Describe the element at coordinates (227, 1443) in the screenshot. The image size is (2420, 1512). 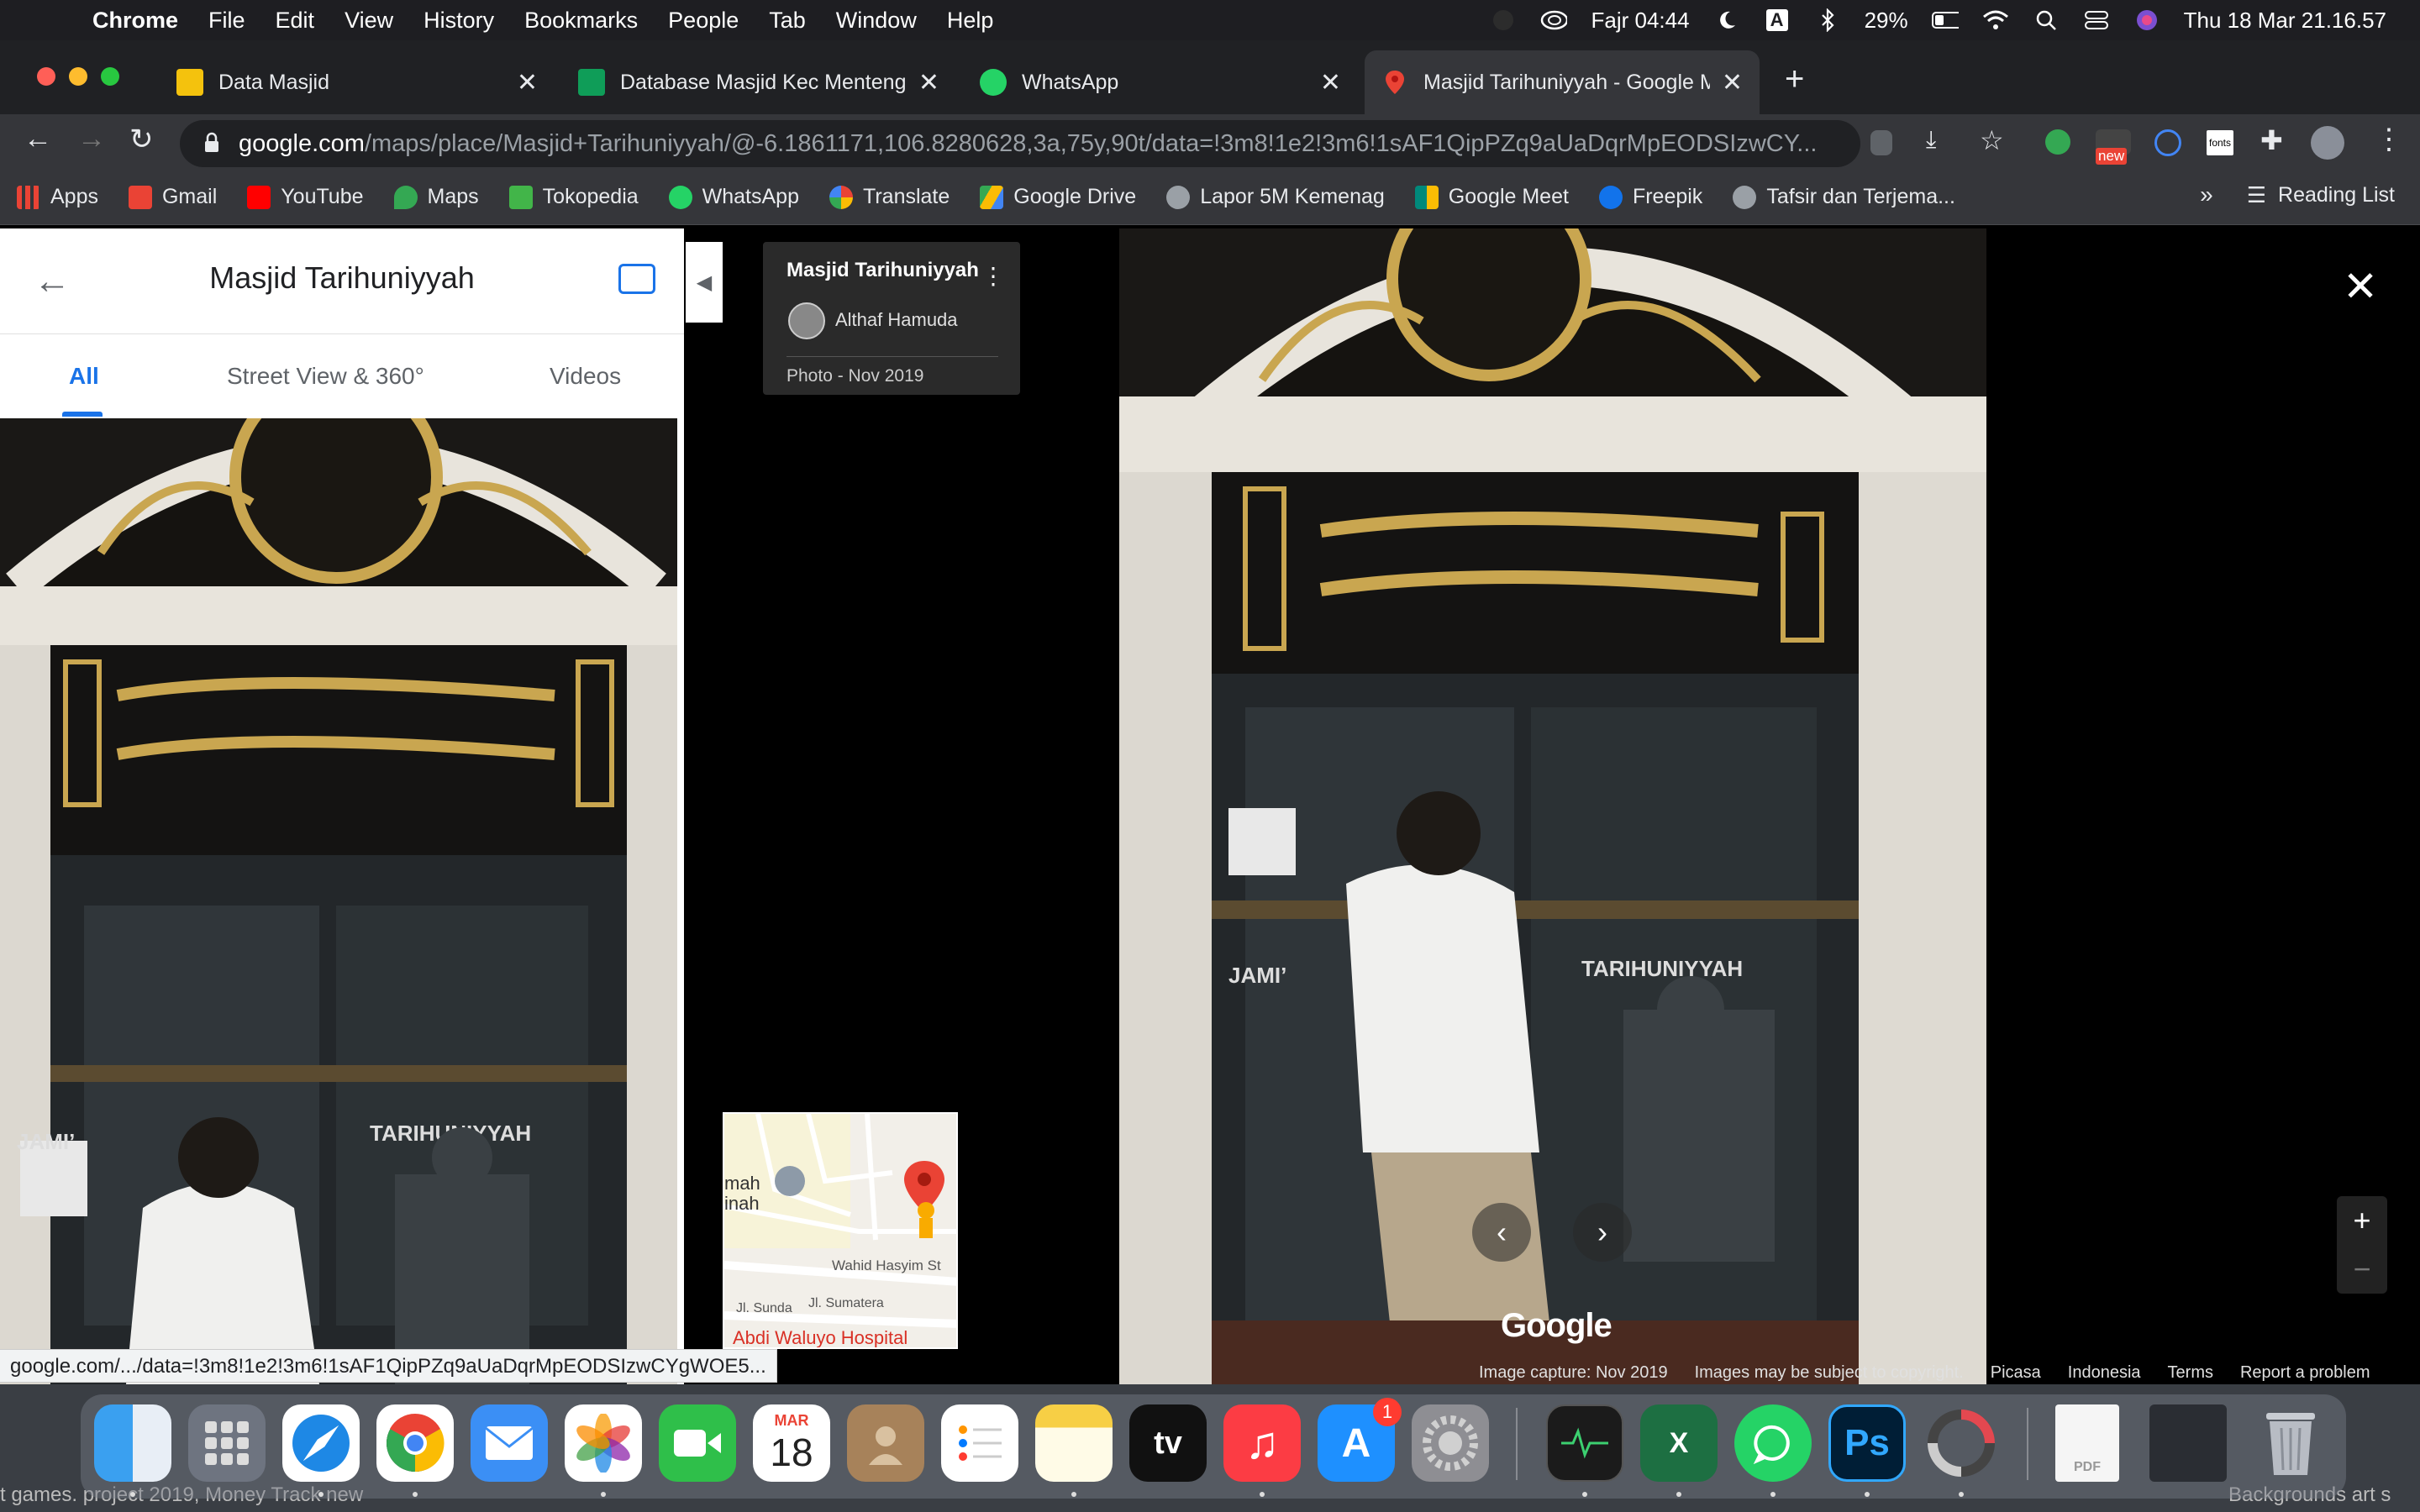
I see `launchpad-icon` at that location.